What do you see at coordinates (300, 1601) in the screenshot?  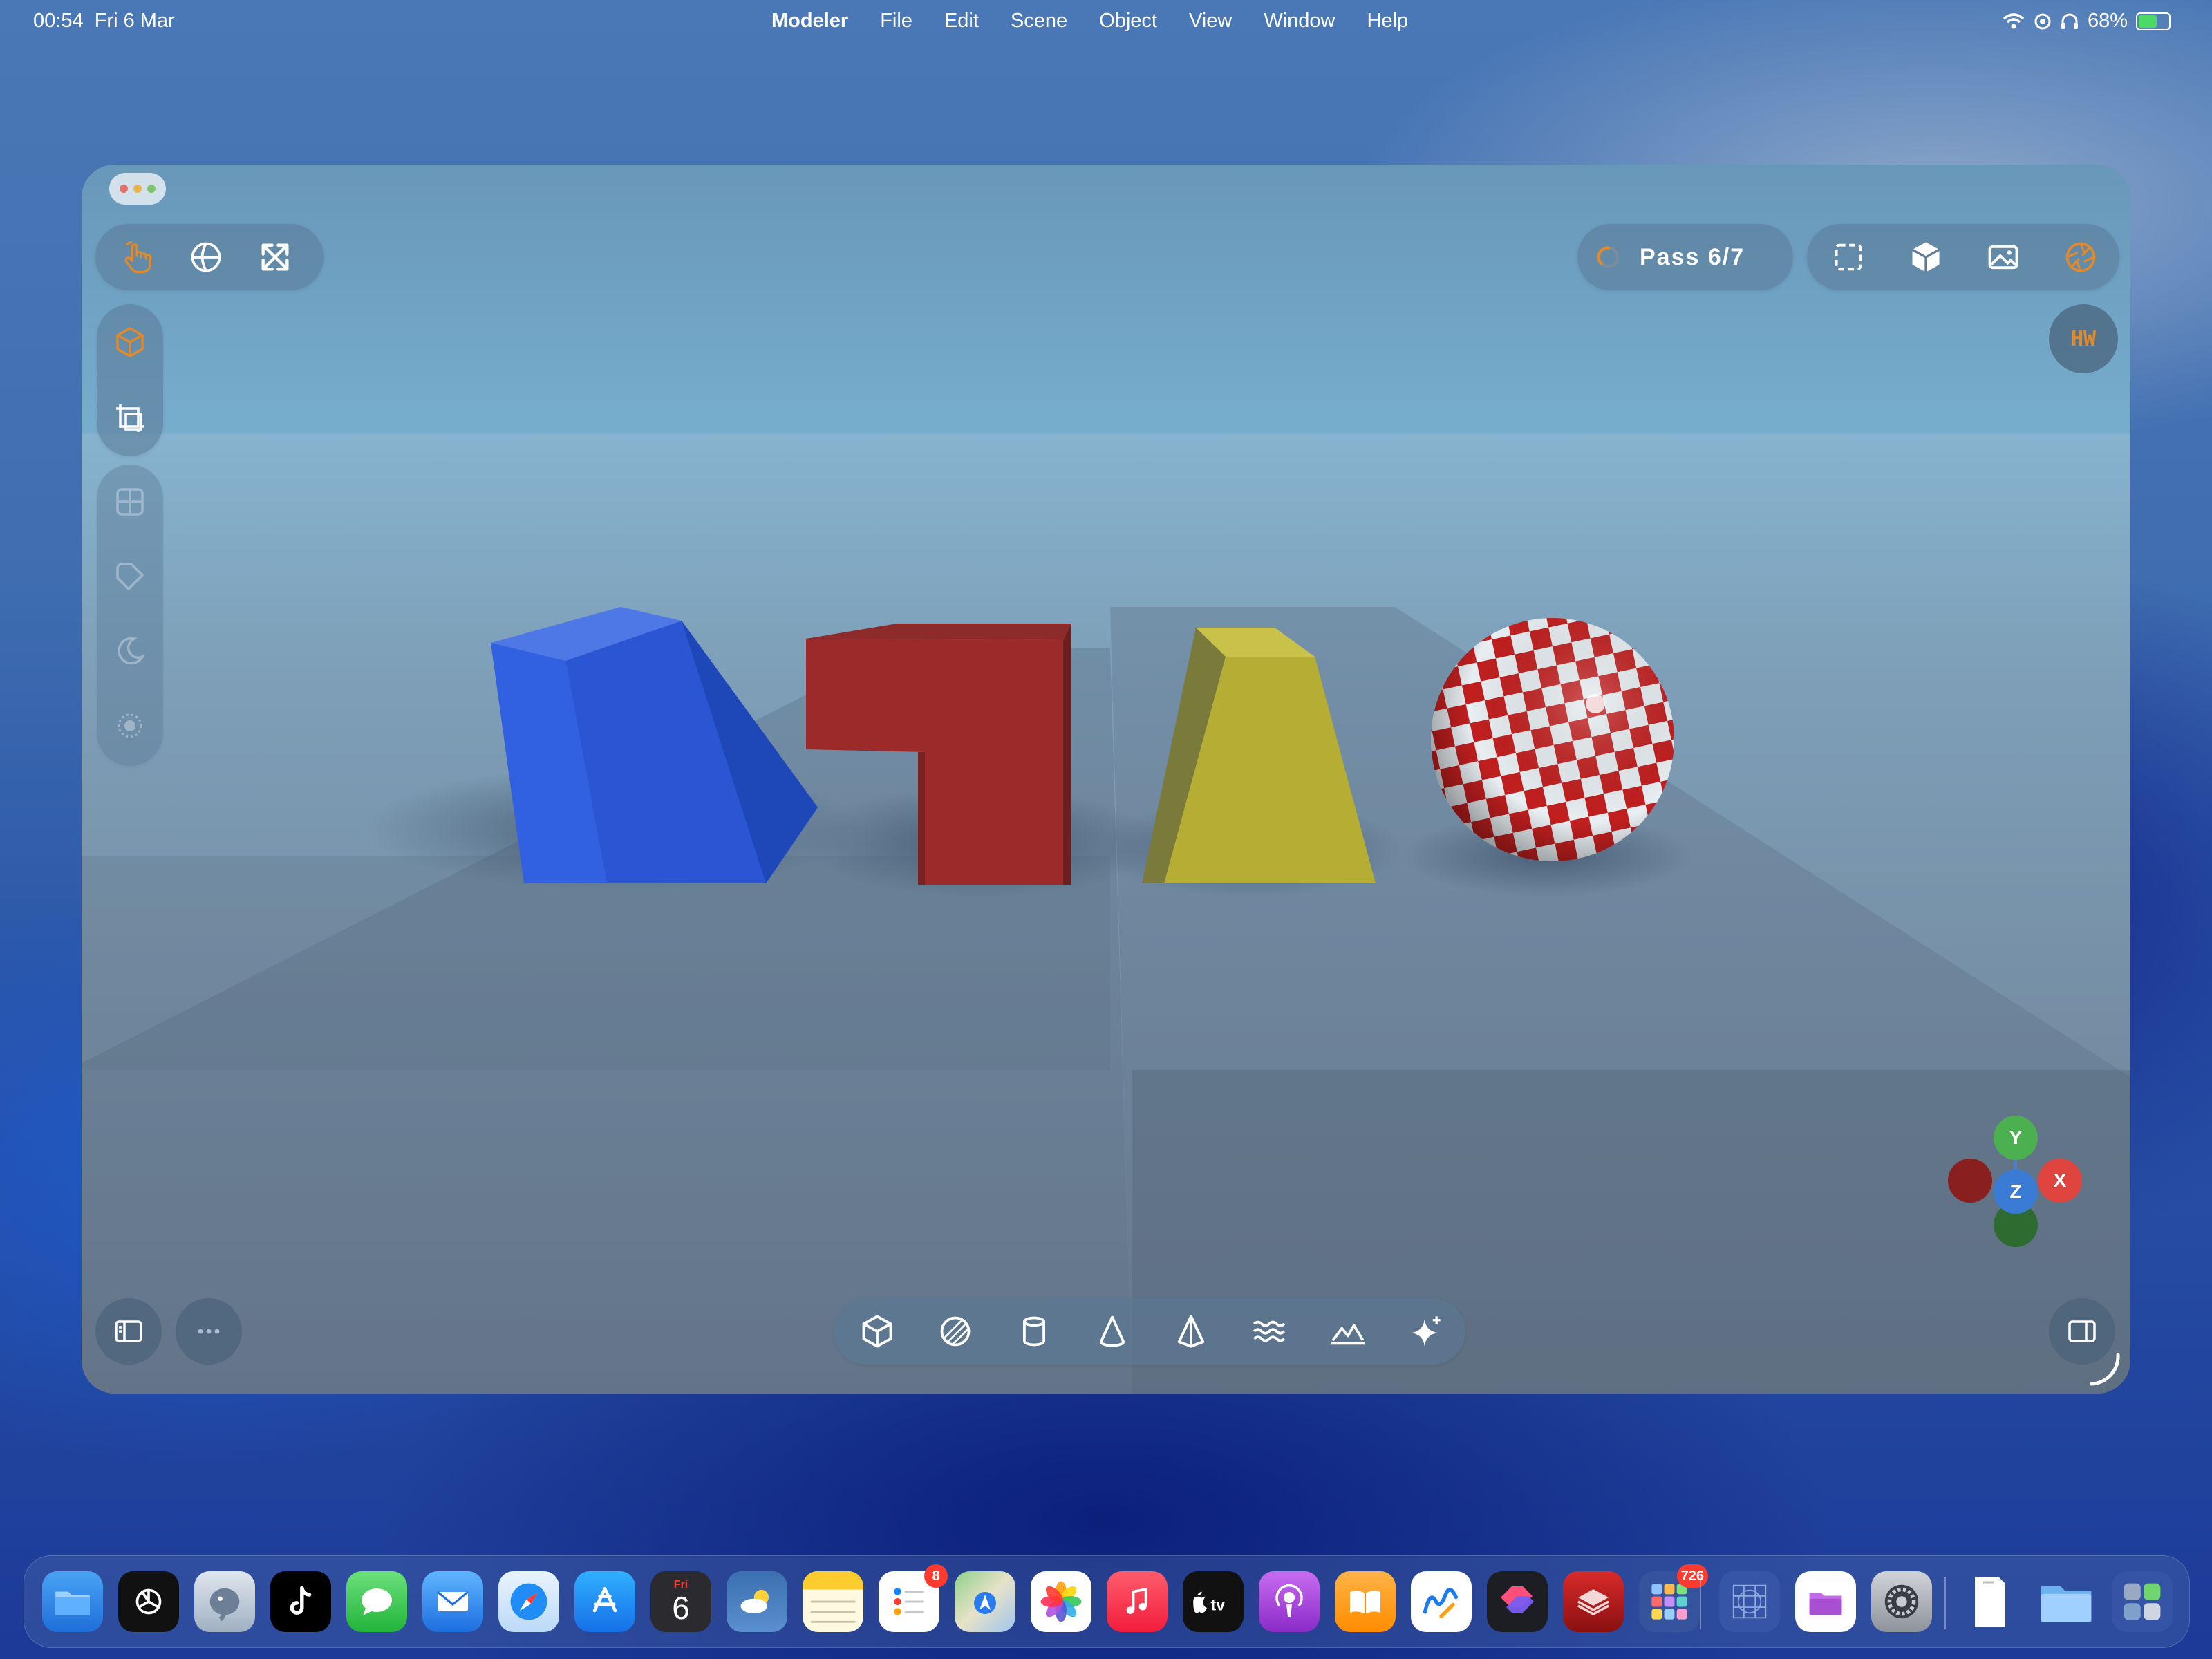 I see `dock-tiktok-icon` at bounding box center [300, 1601].